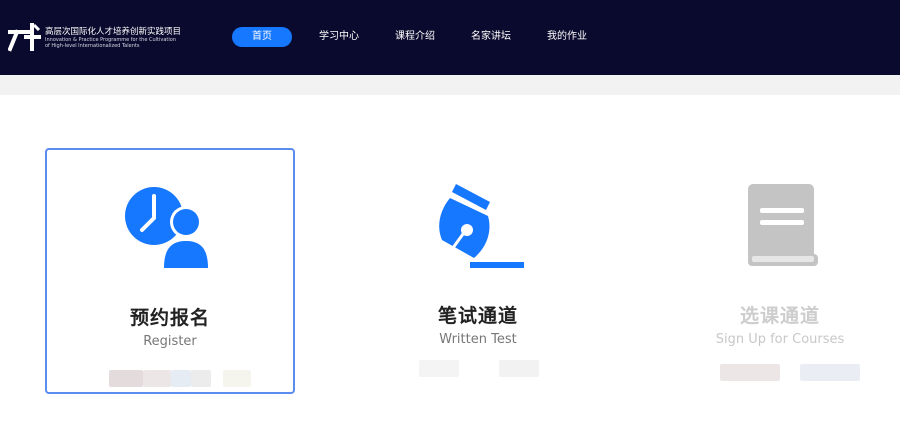  Describe the element at coordinates (168, 228) in the screenshot. I see `register-user-clock-icon` at that location.